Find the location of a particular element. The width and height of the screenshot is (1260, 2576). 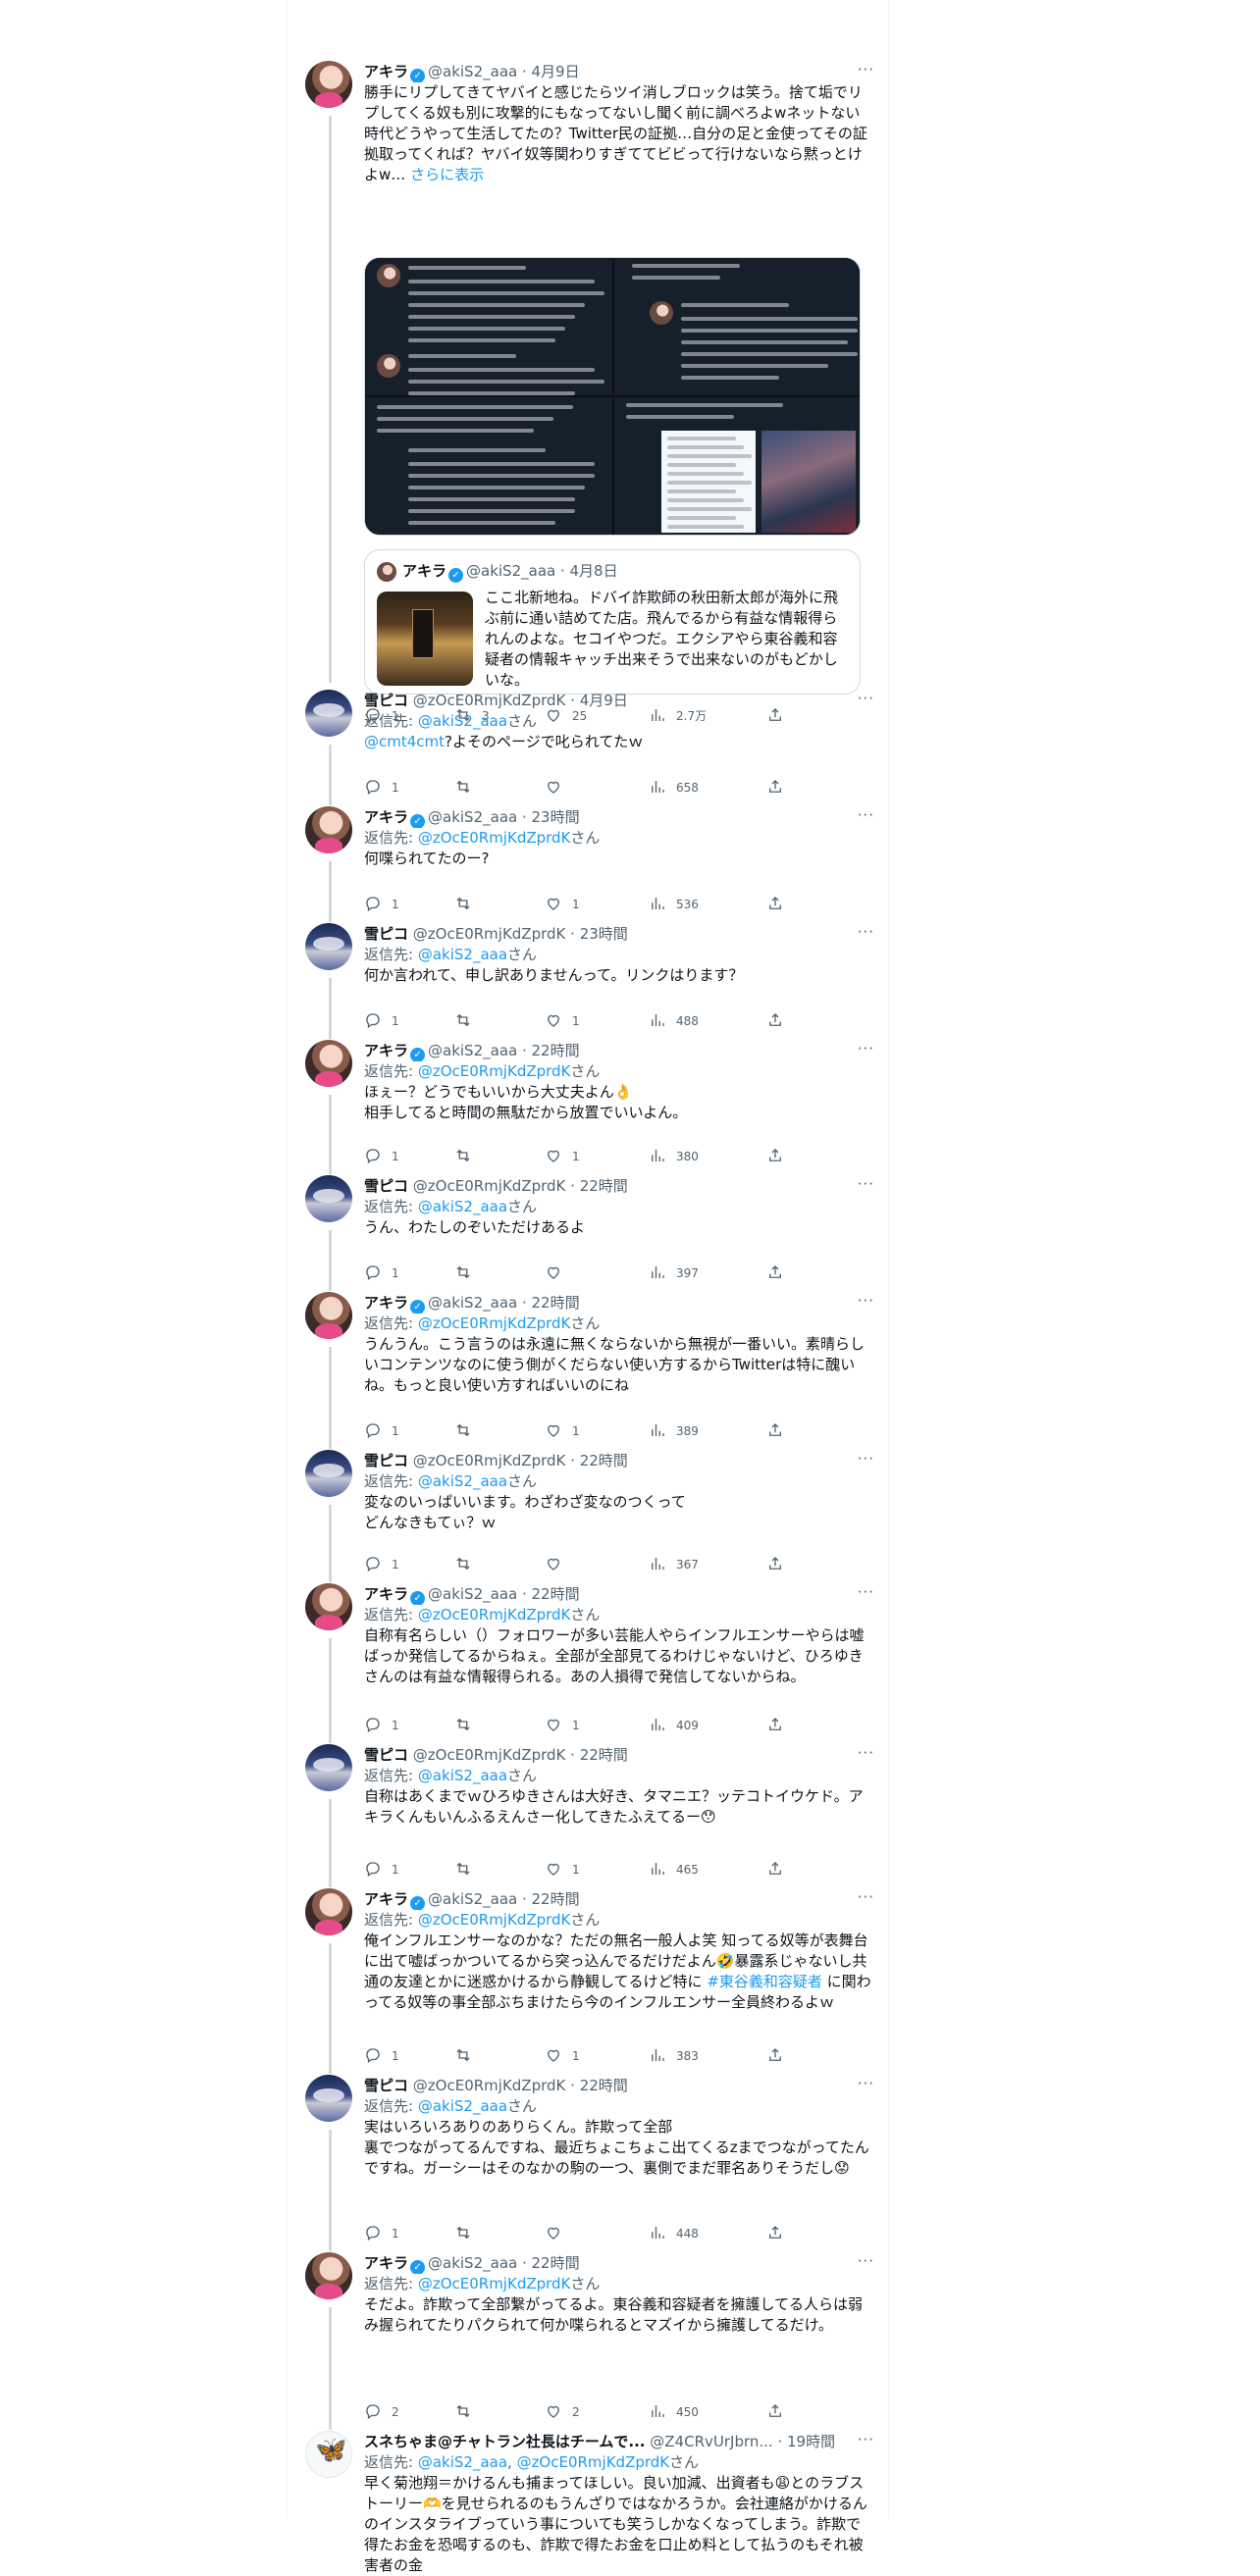

like-button: 2 is located at coordinates (562, 2412).